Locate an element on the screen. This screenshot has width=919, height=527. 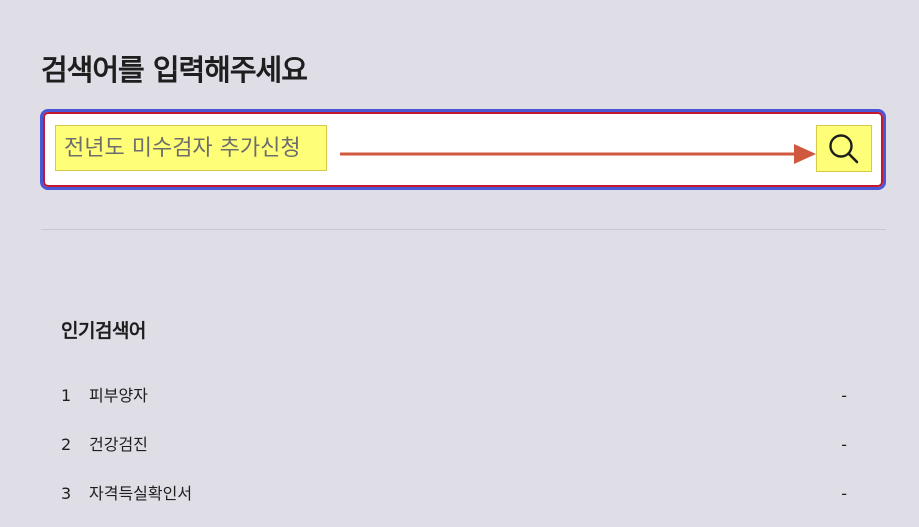
keyword-link: 자격득실확인서 is located at coordinates (458, 494).